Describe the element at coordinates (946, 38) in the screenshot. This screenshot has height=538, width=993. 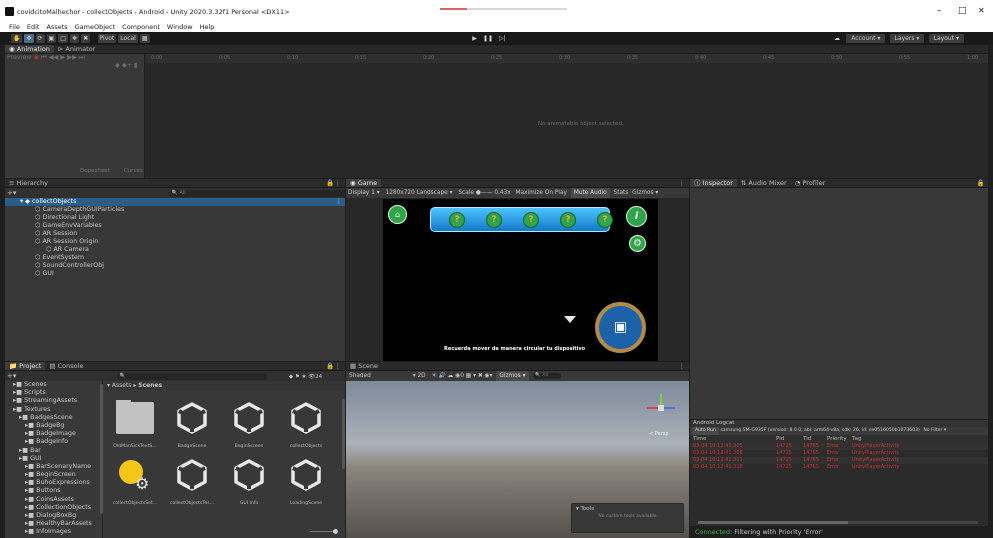
I see `layout-dropdown: Layout ▾` at that location.